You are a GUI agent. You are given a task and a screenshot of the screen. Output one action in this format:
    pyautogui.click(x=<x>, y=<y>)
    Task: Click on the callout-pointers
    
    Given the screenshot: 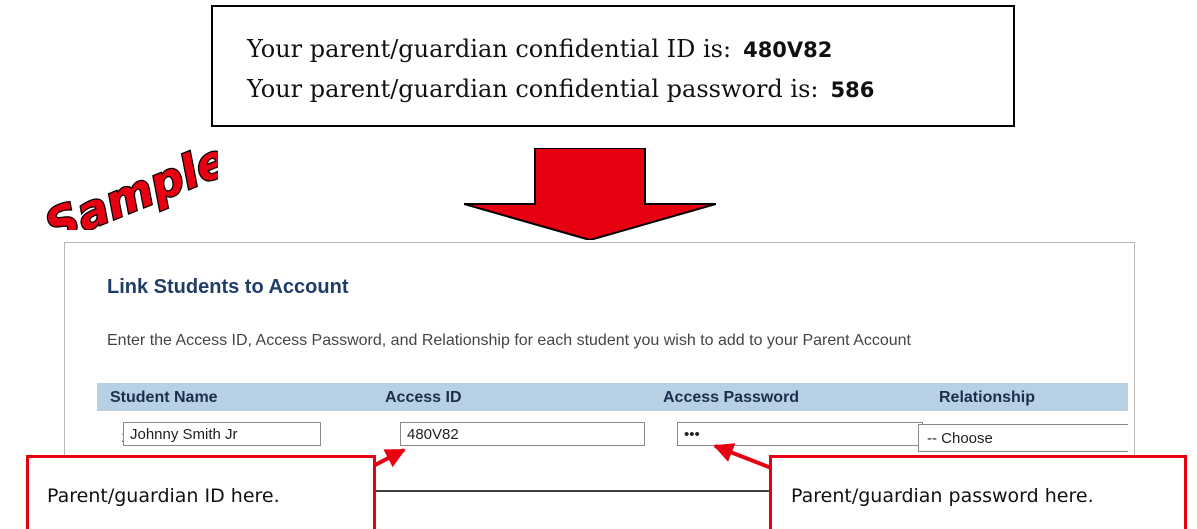 What is the action you would take?
    pyautogui.click(x=573, y=467)
    